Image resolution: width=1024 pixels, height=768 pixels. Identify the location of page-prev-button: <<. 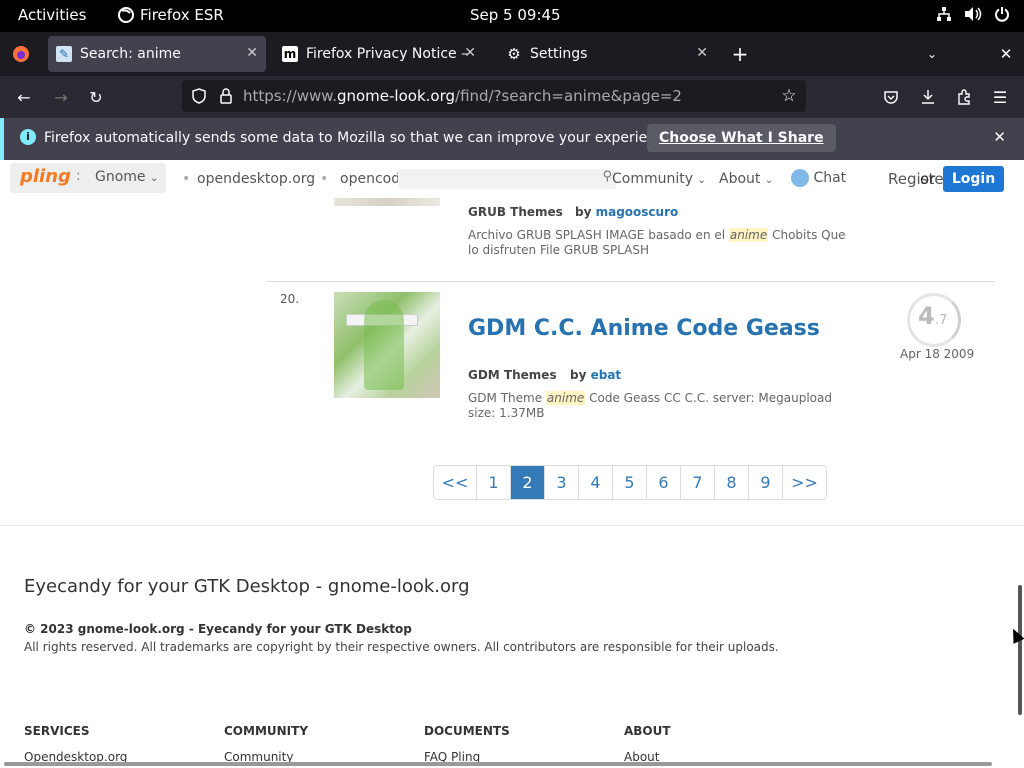
(455, 482).